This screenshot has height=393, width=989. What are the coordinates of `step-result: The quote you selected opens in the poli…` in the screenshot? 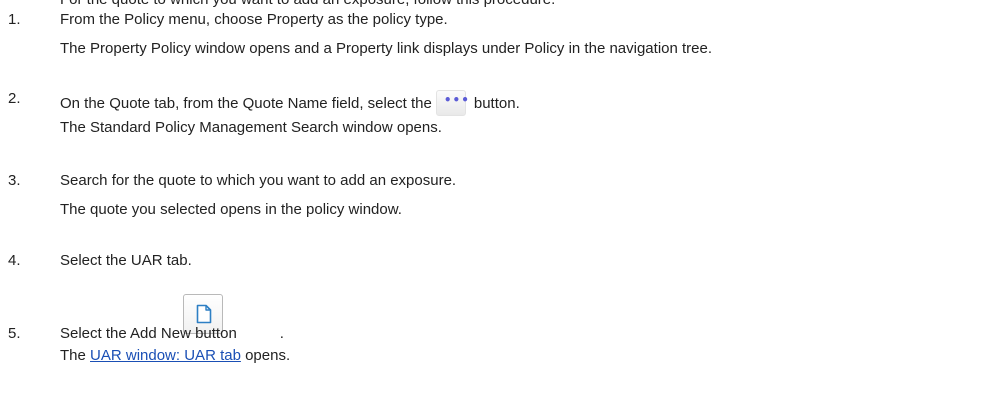 It's located at (231, 209).